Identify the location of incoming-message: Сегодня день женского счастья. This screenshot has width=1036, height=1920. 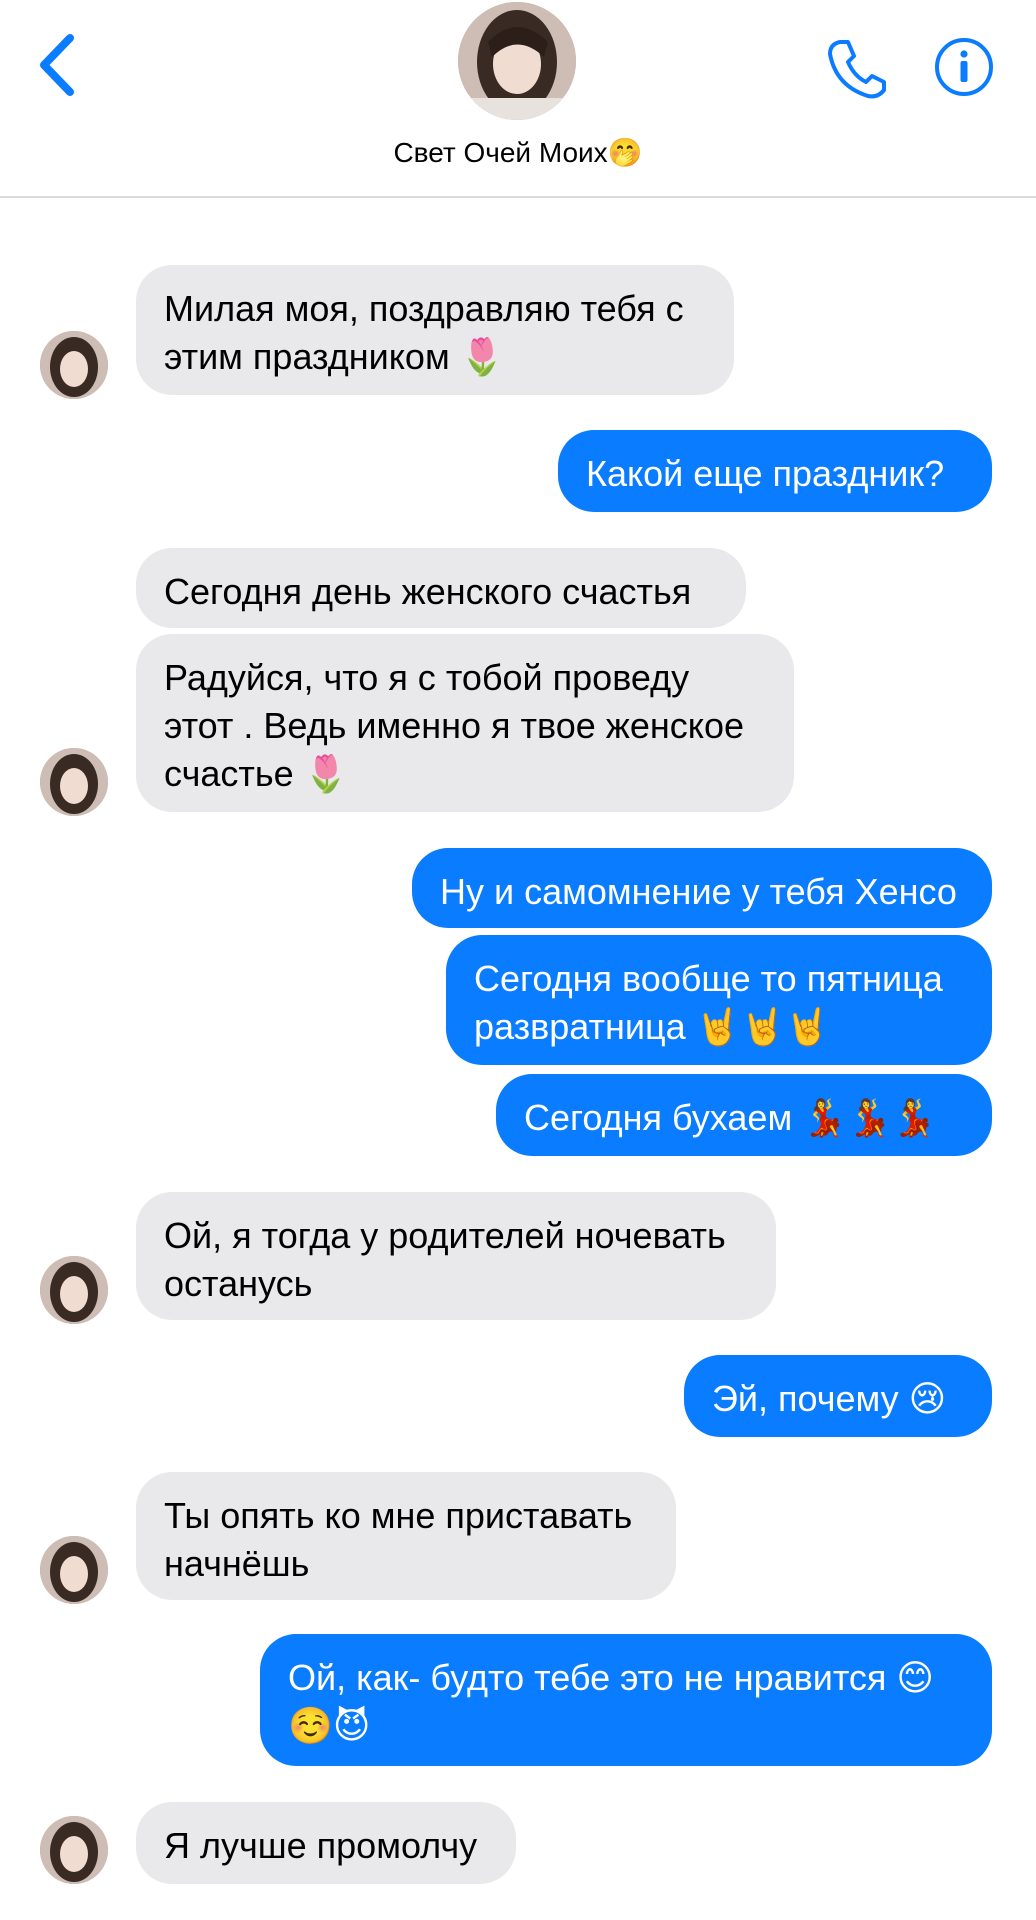
(441, 588).